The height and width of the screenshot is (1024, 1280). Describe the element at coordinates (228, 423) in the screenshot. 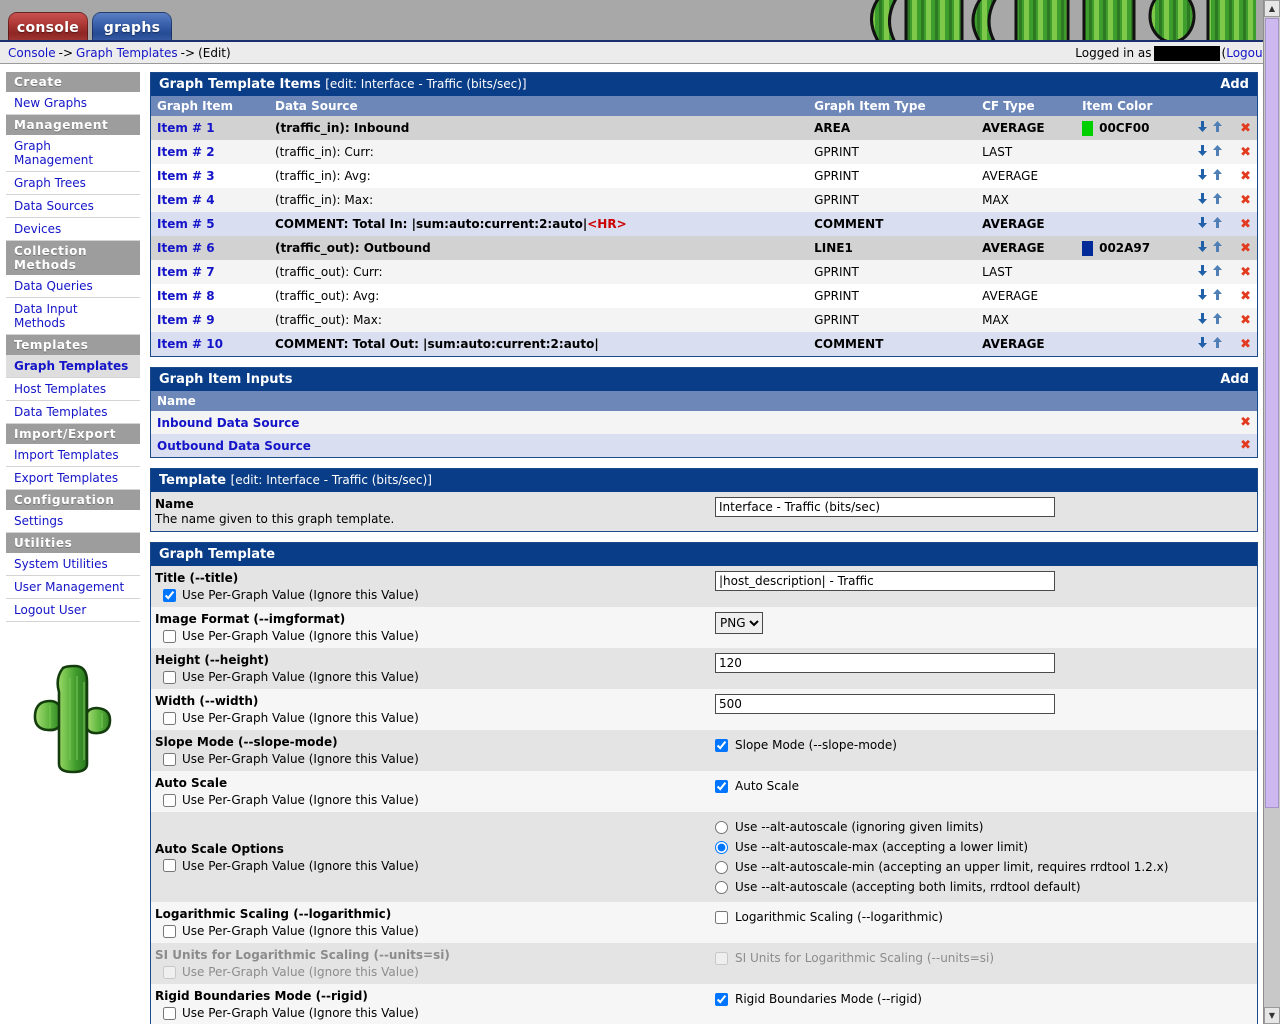

I see `graph-item-input-link: Inbound Data Source` at that location.